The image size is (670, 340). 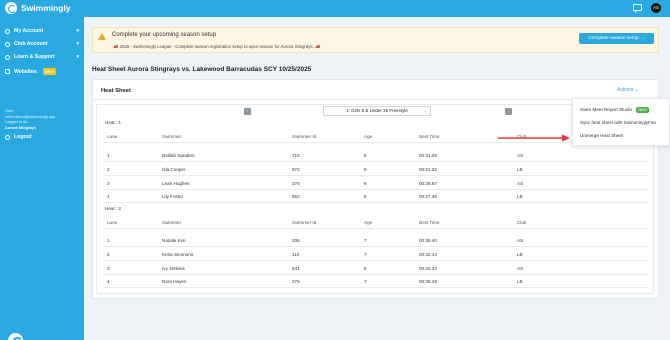 What do you see at coordinates (172, 136) in the screenshot?
I see `column-header: Swimmer` at bounding box center [172, 136].